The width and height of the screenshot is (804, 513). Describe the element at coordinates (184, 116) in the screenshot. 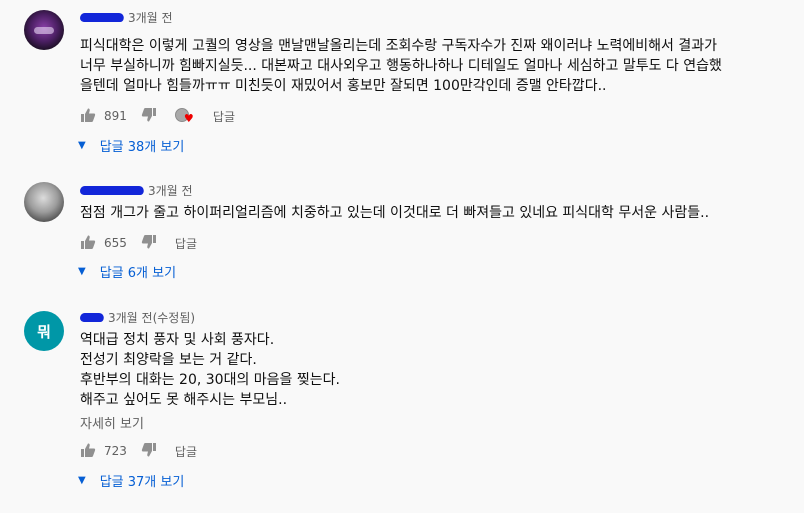

I see `creator-heart-icon: ♥` at that location.